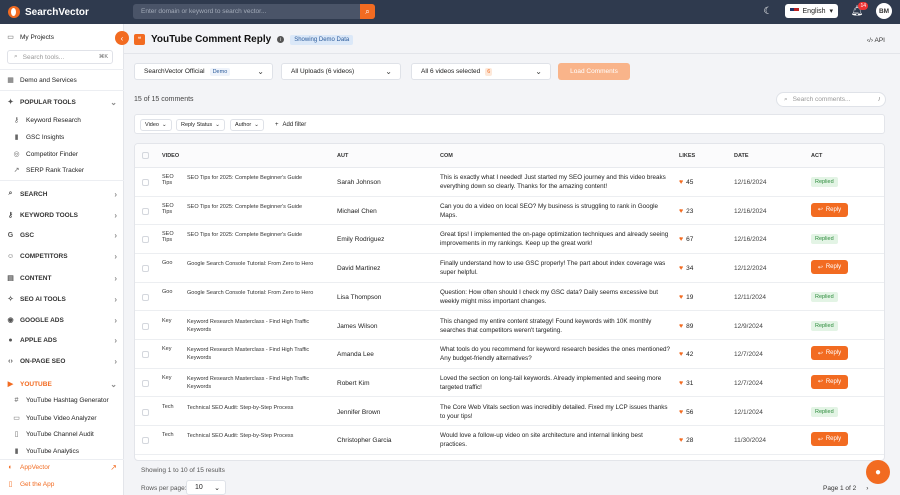  I want to click on sidebar-search-input: ⌕ Search tools... ⌘K, so click(60, 57).